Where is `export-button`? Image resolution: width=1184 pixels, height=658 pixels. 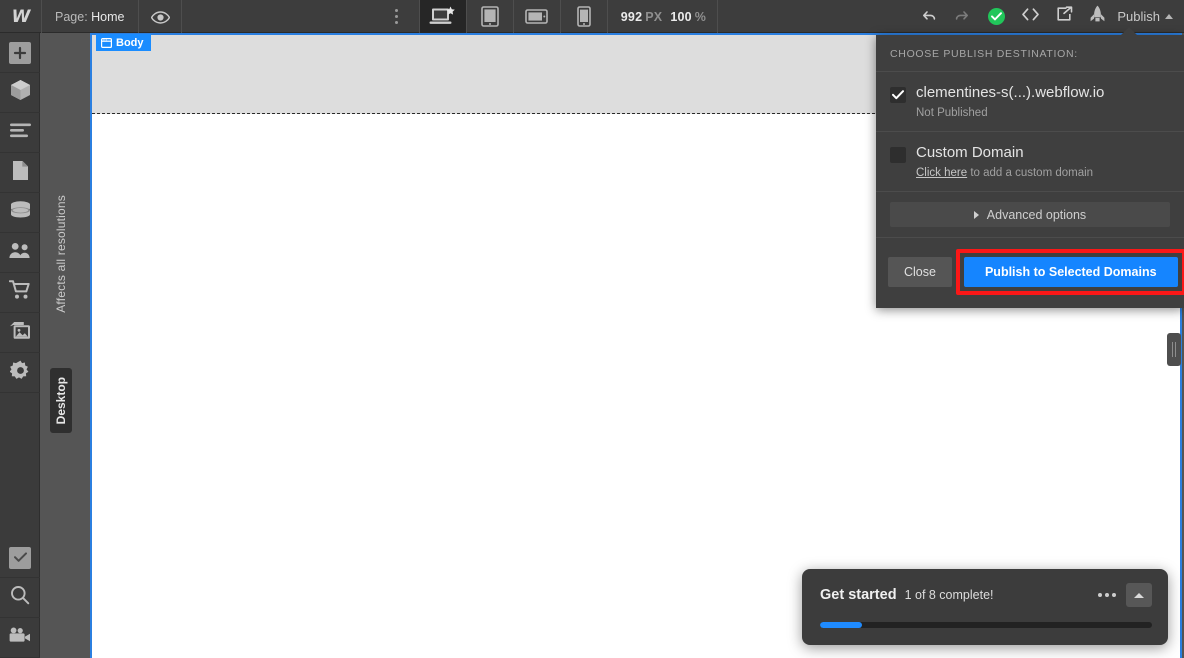
export-button is located at coordinates (1064, 16).